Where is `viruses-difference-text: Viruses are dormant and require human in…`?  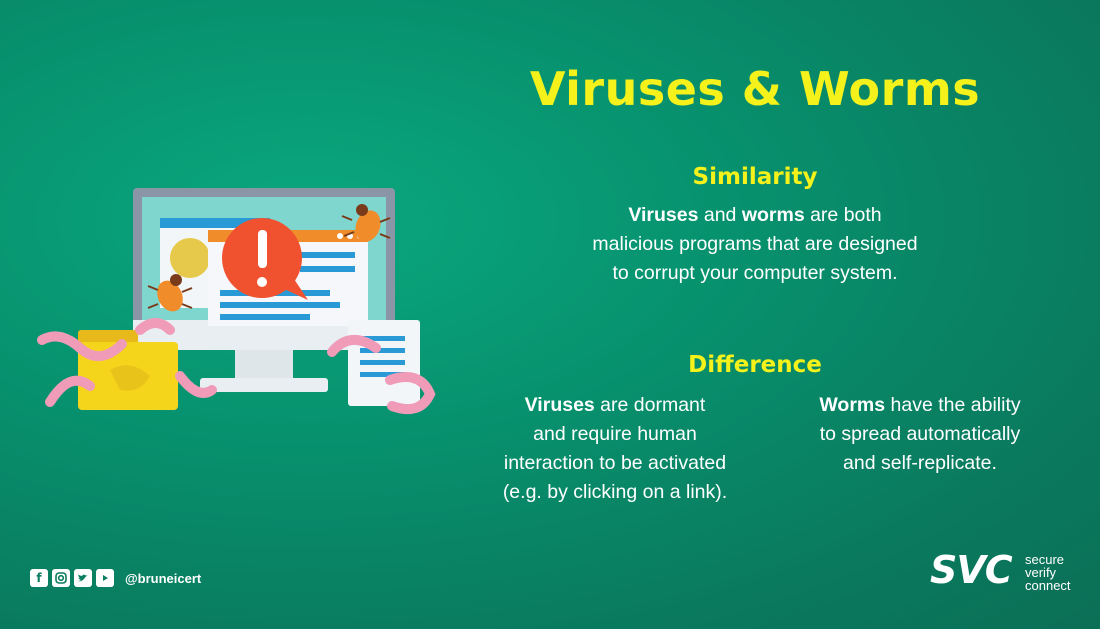
viruses-difference-text: Viruses are dormant and require human in… is located at coordinates (615, 448).